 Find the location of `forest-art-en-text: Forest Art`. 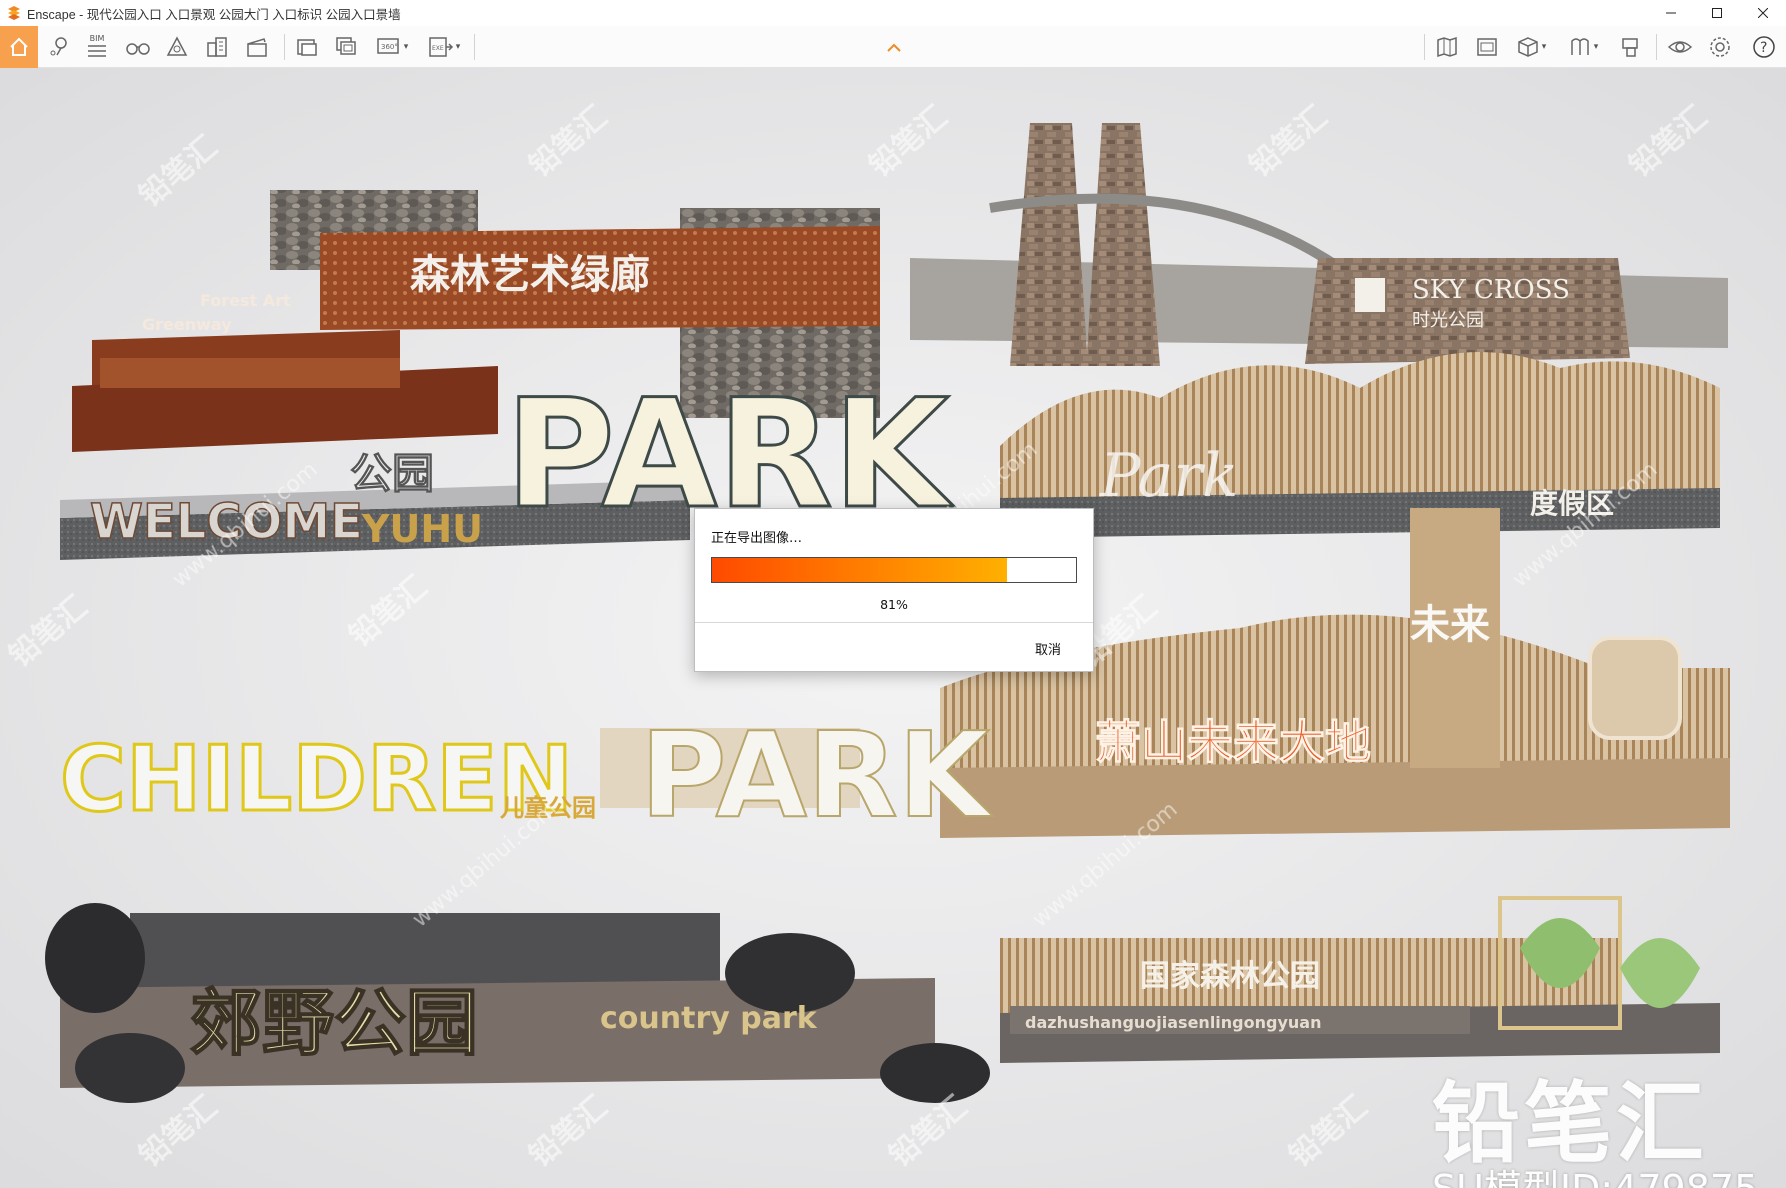

forest-art-en-text: Forest Art is located at coordinates (245, 300).